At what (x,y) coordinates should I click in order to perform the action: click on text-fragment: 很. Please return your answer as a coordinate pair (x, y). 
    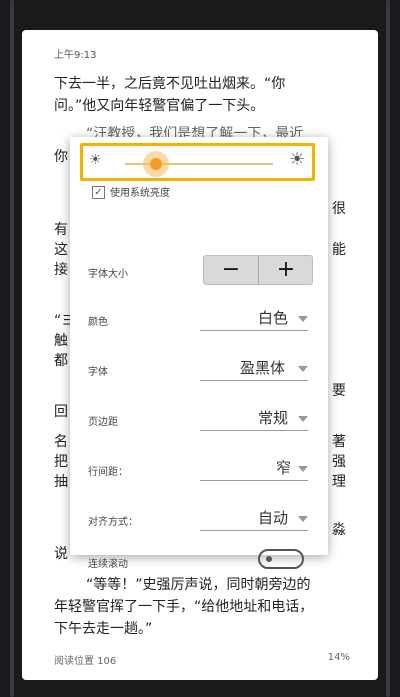
    Looking at the image, I should click on (339, 209).